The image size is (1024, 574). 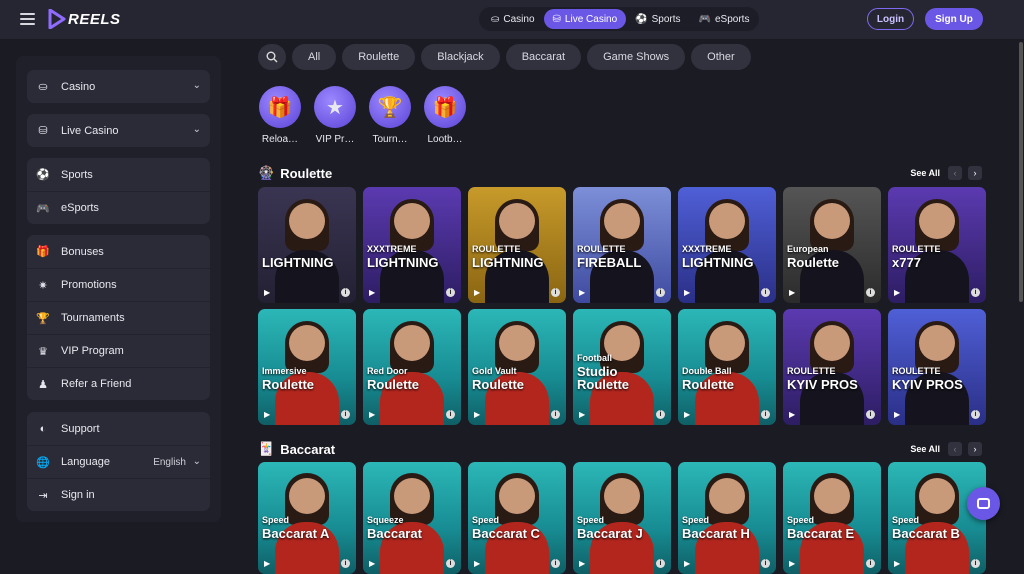 What do you see at coordinates (118, 86) in the screenshot?
I see `sidebar-item-casino: ⛀ Casino ⌄` at bounding box center [118, 86].